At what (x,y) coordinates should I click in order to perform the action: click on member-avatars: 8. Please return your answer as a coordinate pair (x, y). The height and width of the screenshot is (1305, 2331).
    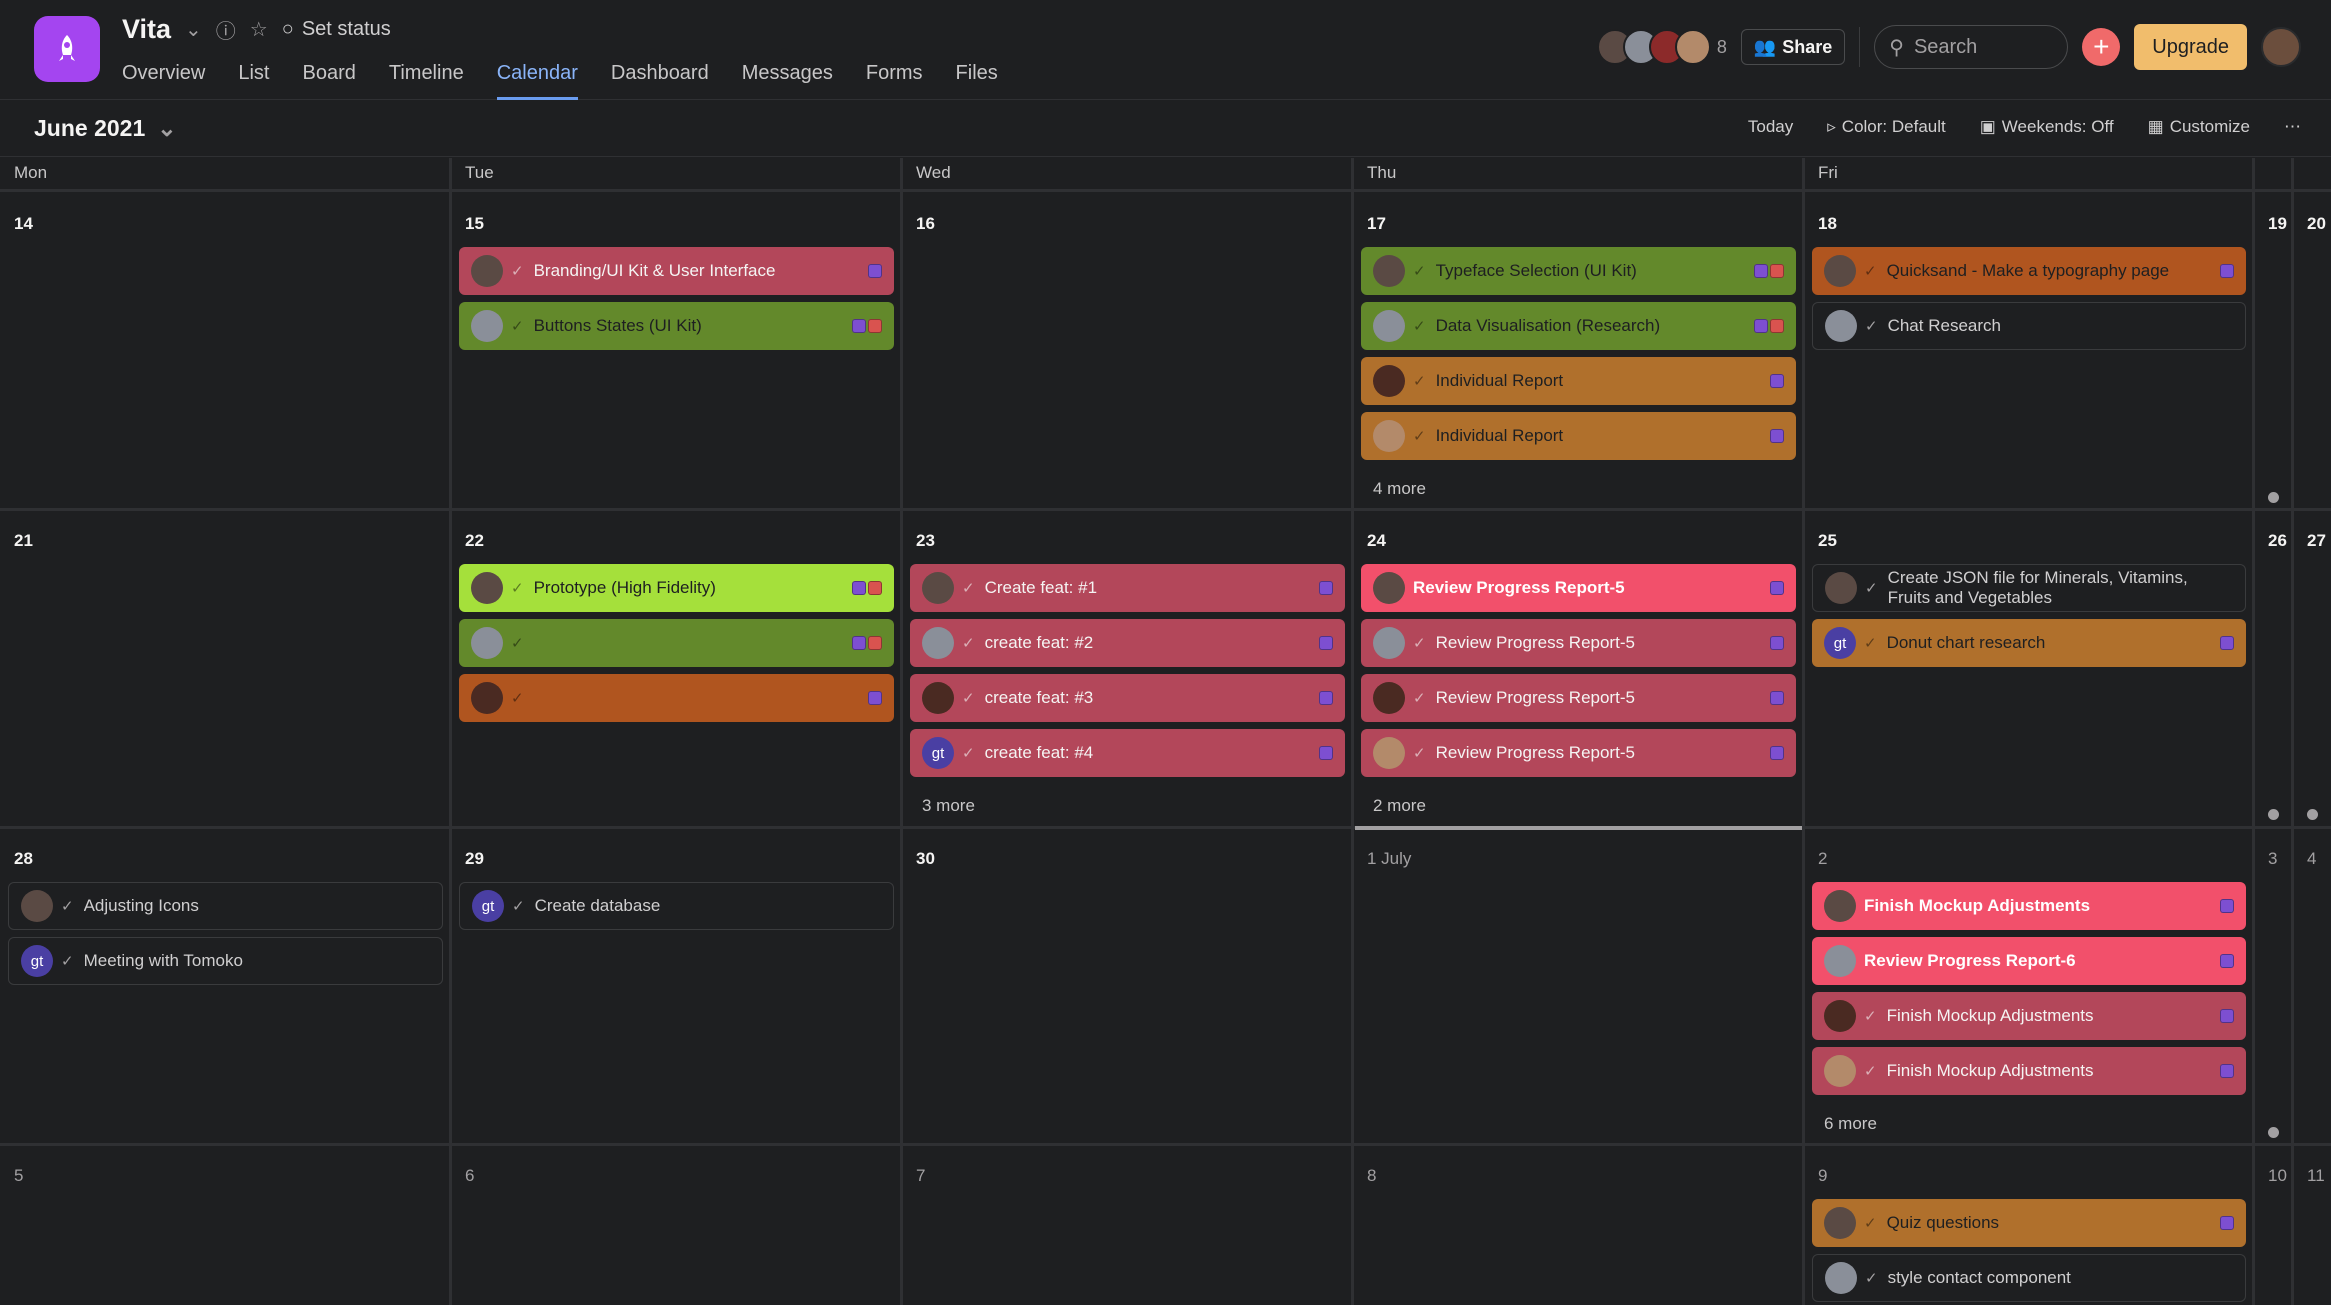
    Looking at the image, I should click on (1661, 47).